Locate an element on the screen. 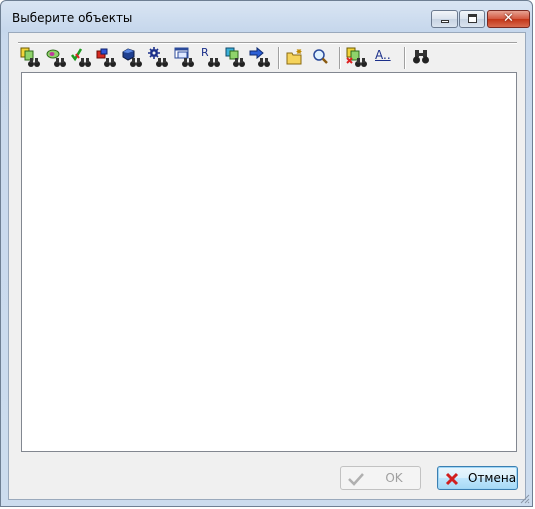 The height and width of the screenshot is (509, 535). font-text-icon: A.. is located at coordinates (383, 55).